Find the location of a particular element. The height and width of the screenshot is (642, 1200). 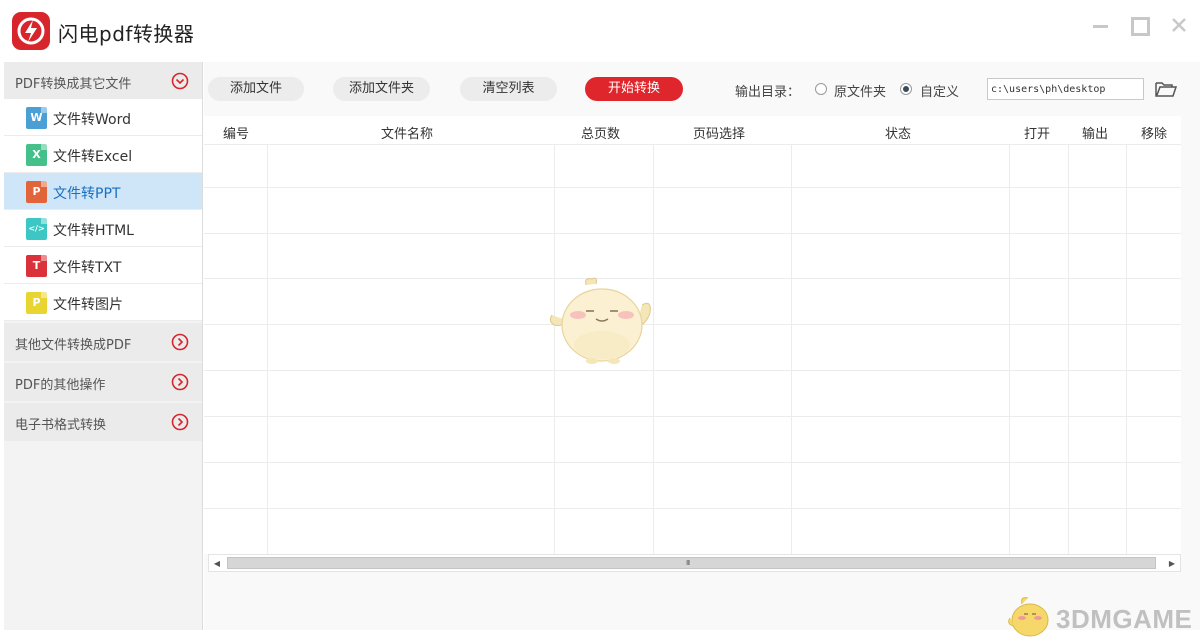

radio-original-folder-label: 原文件夹 is located at coordinates (860, 92).